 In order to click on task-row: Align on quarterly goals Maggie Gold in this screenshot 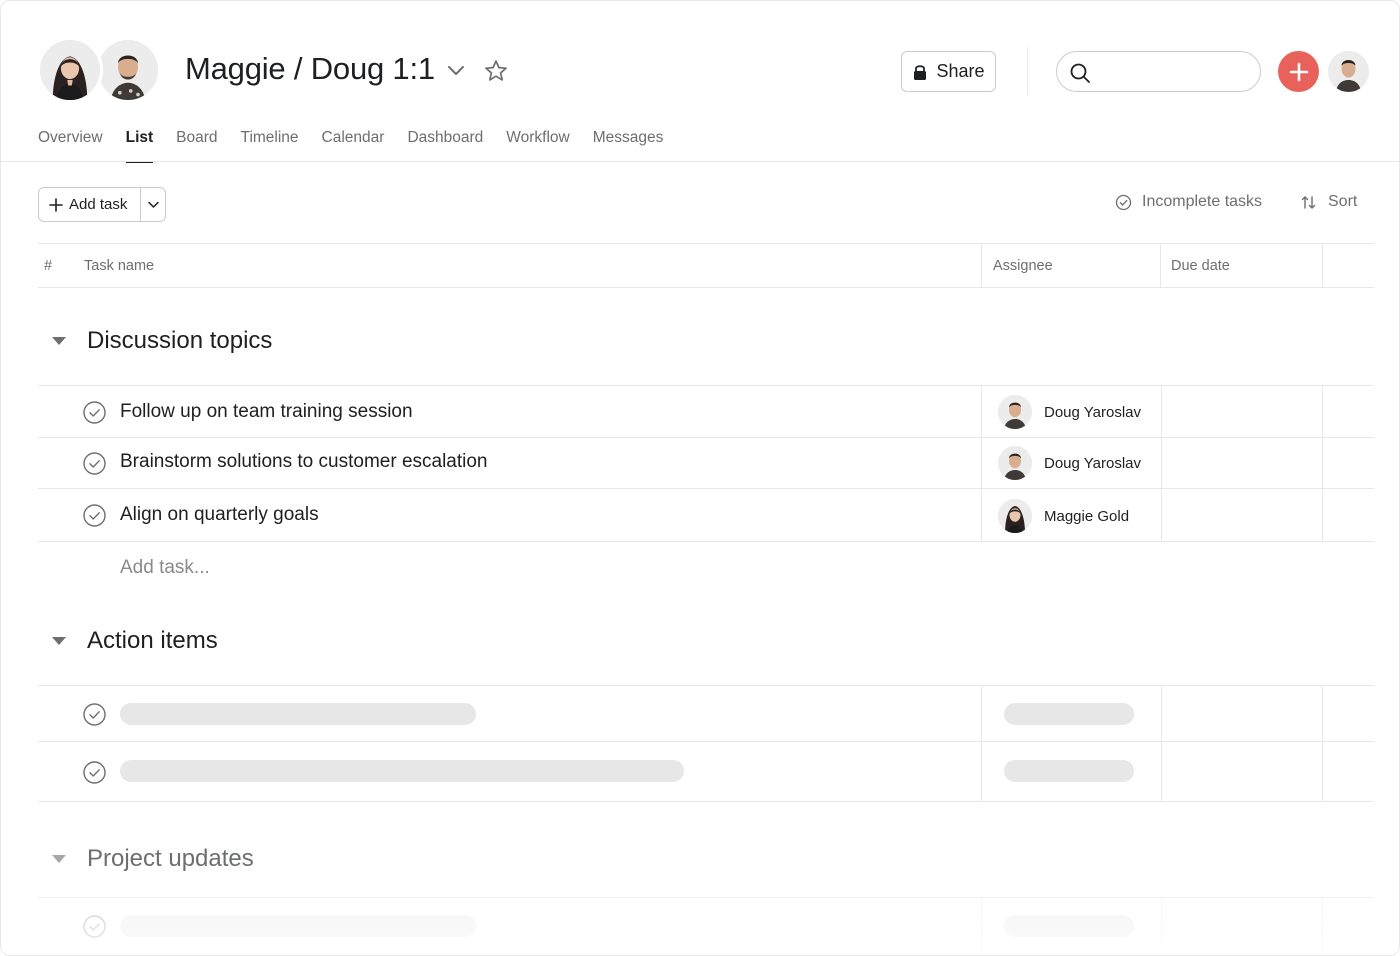, I will do `click(706, 515)`.